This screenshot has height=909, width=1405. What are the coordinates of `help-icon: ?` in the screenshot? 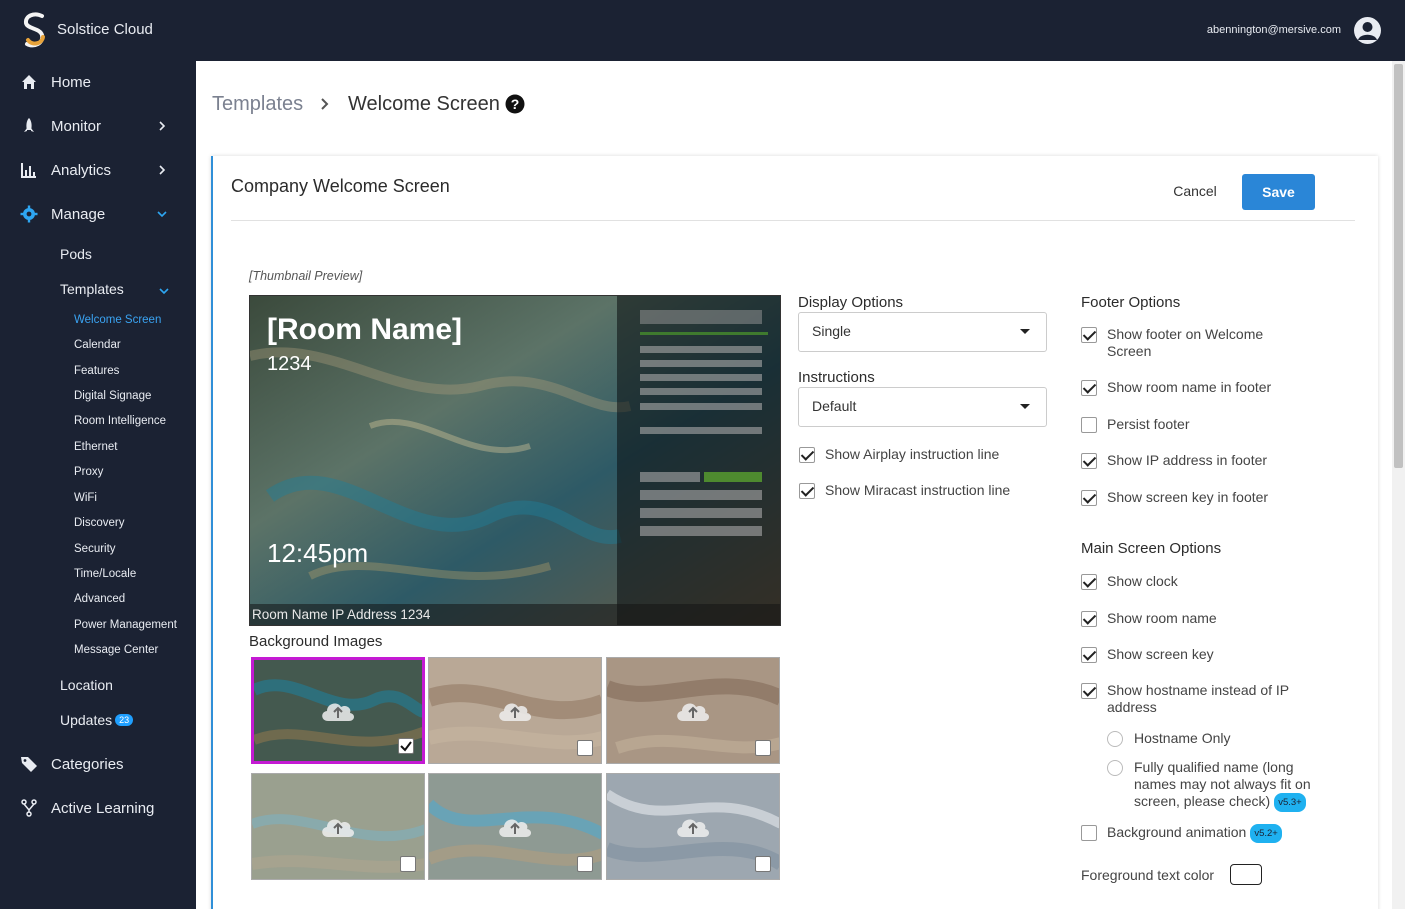 It's located at (515, 104).